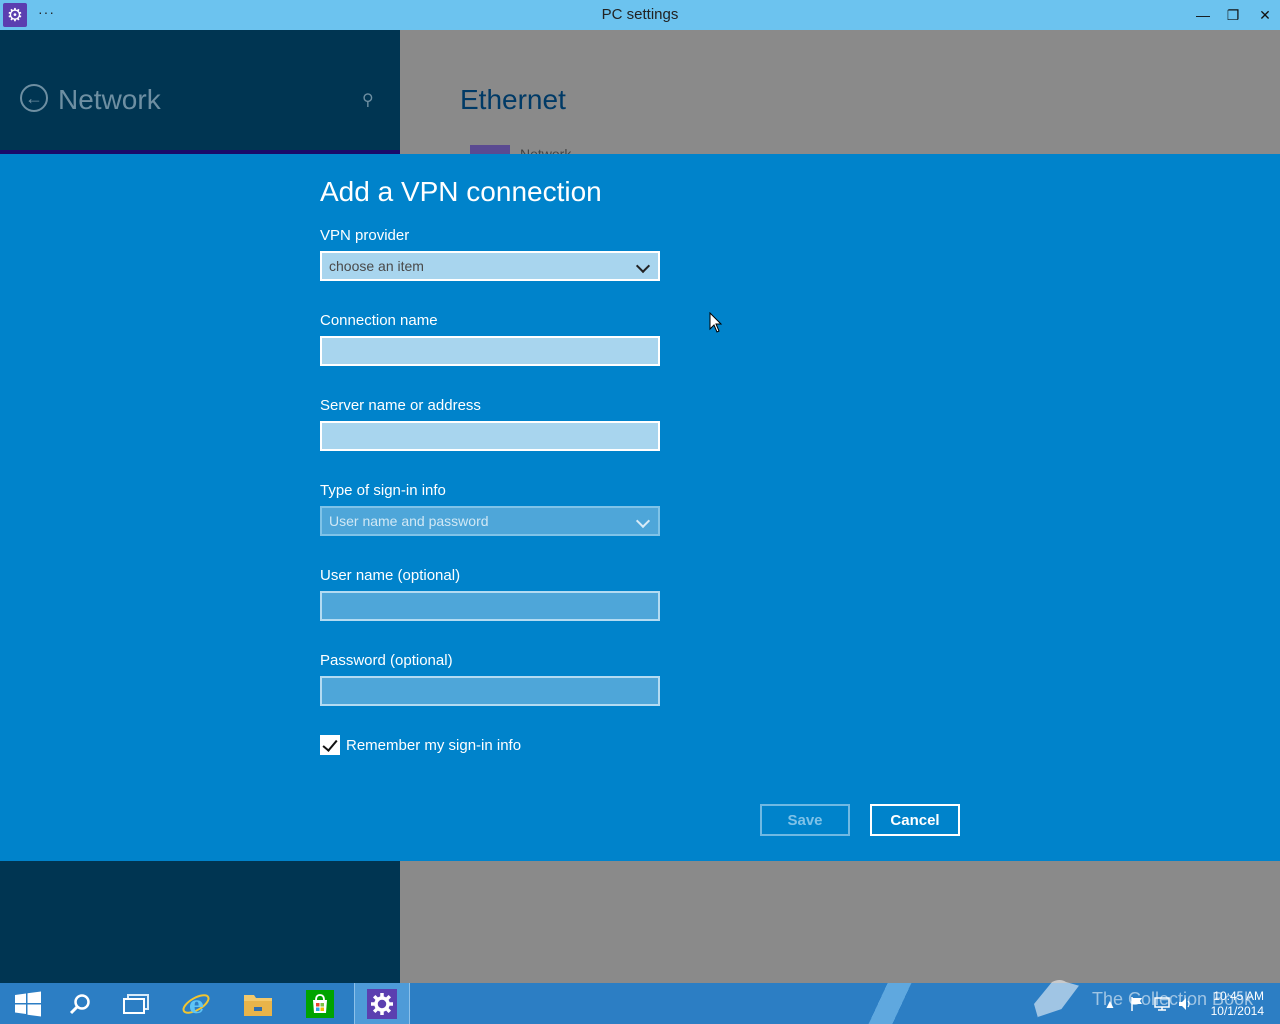  What do you see at coordinates (320, 1003) in the screenshot?
I see `store-icon` at bounding box center [320, 1003].